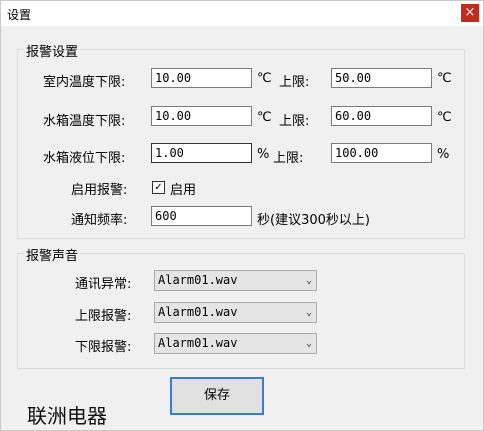  I want to click on enable-alarm-checkbox-label: 启用, so click(183, 188).